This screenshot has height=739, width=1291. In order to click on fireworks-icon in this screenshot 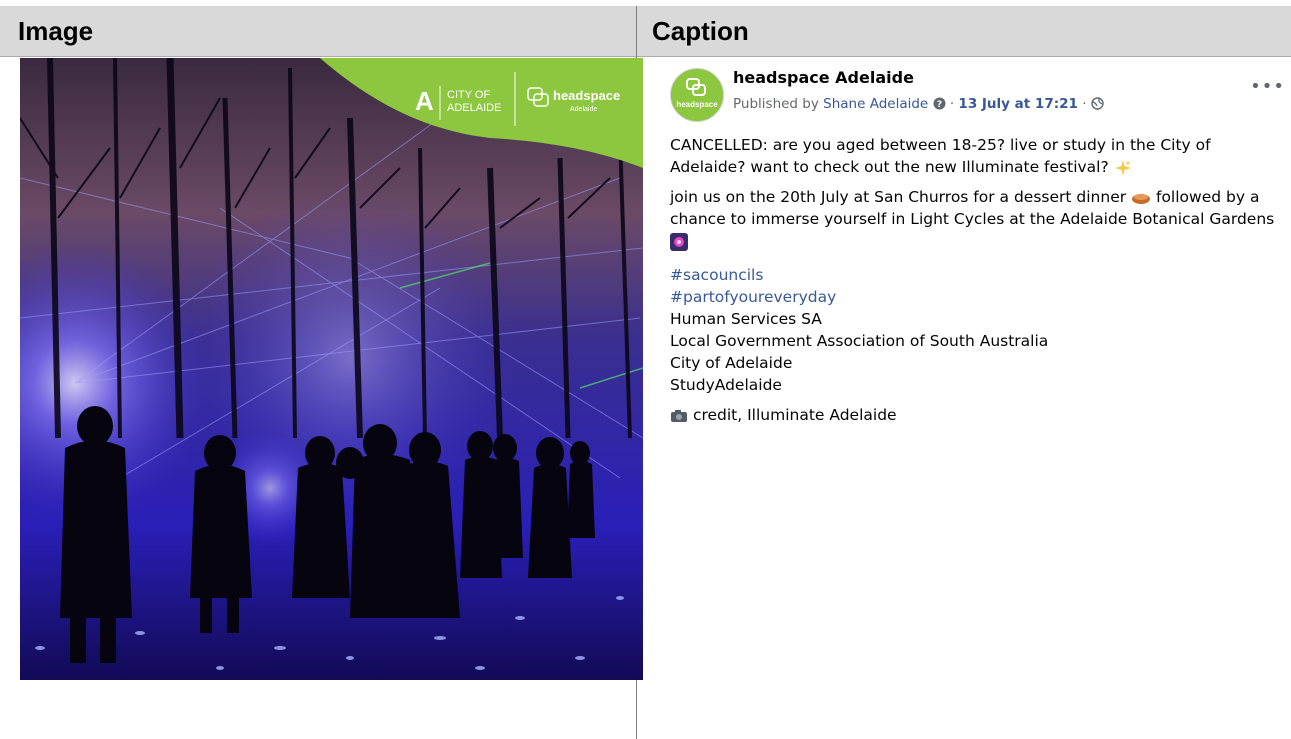, I will do `click(679, 241)`.